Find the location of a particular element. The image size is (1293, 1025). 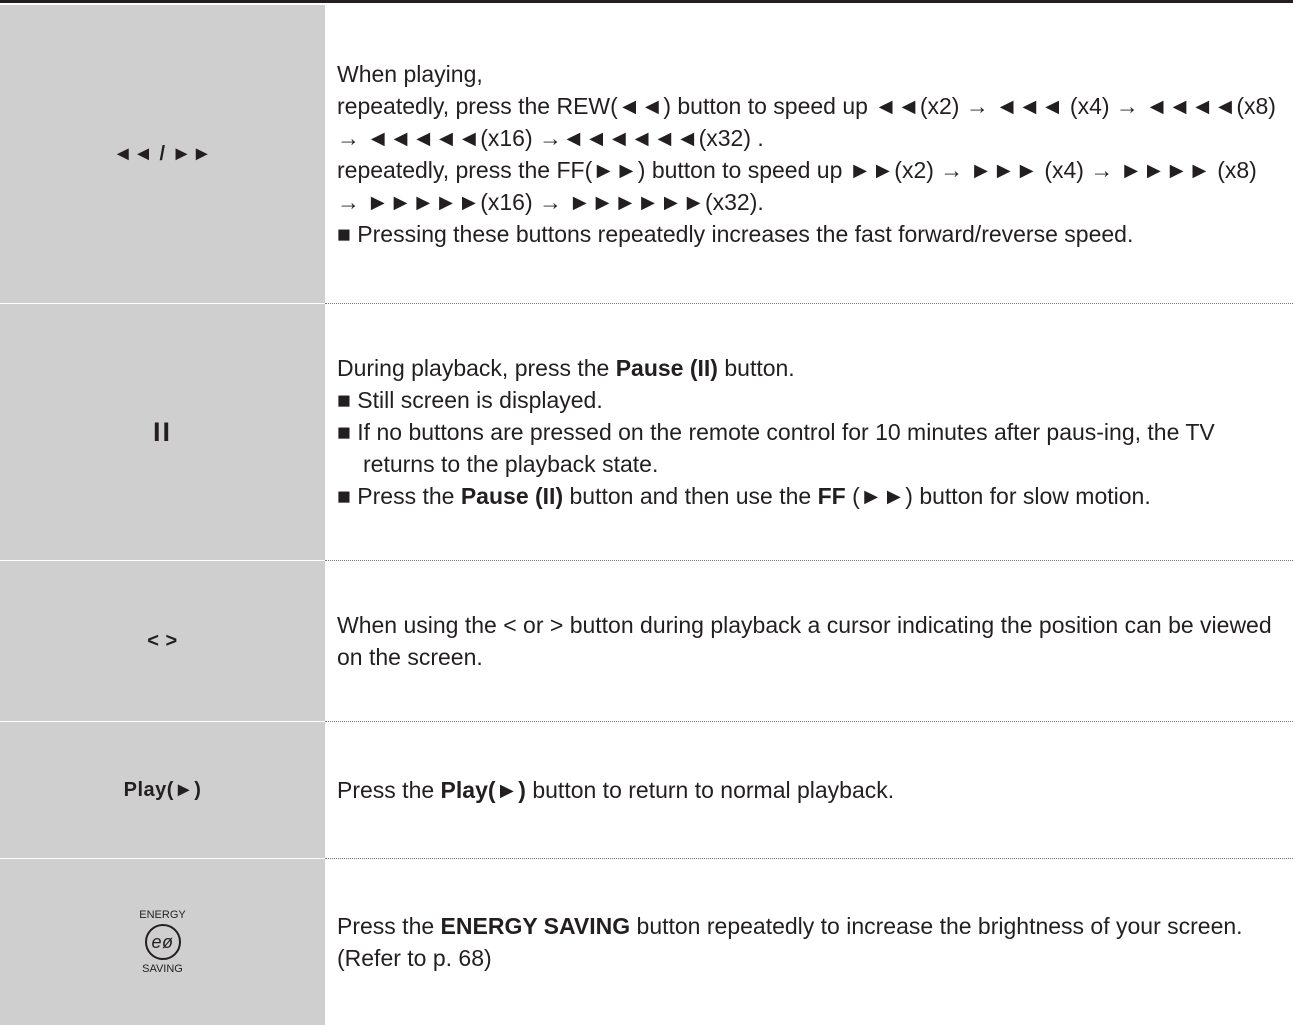

key-play: Play(►) is located at coordinates (162, 790).